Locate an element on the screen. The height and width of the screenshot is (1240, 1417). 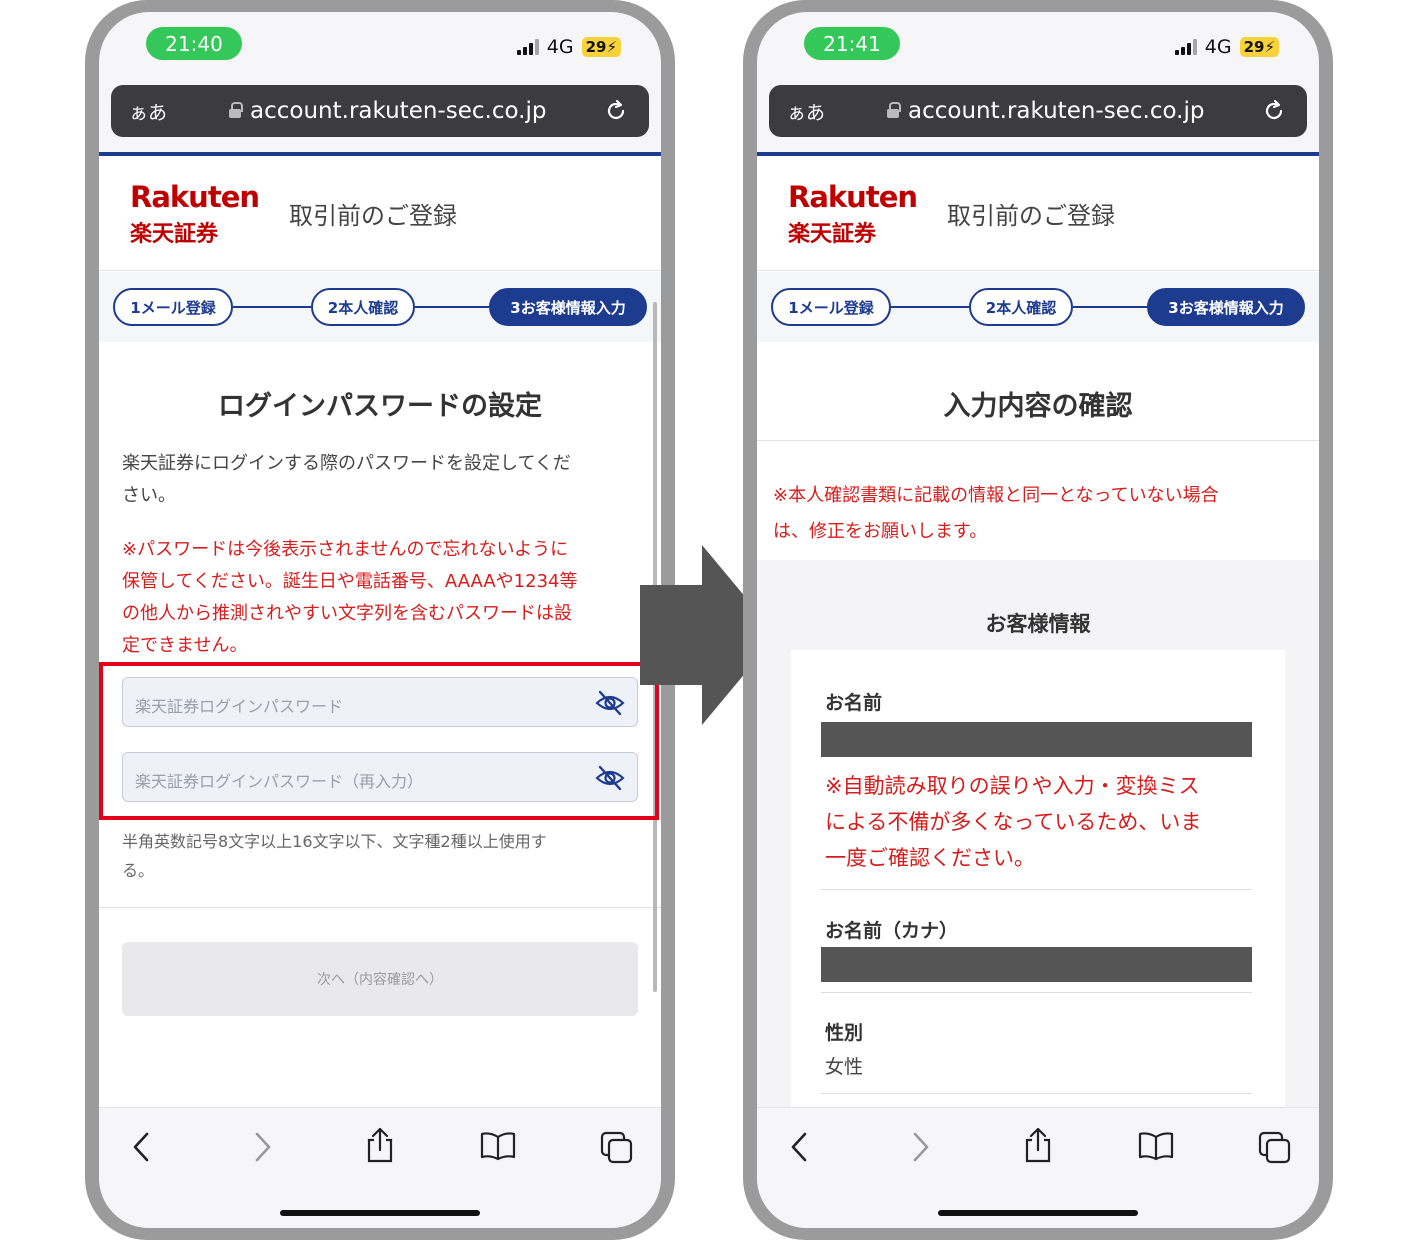
password-warning-line: の他人から推測されやすい文字列を含むパスワードは設 is located at coordinates (347, 613).